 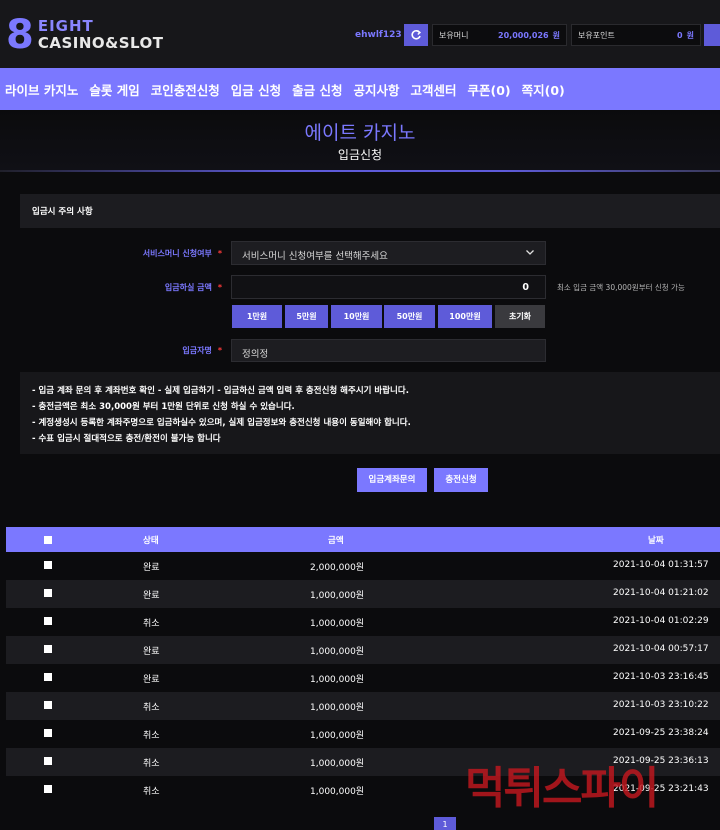 What do you see at coordinates (202, 350) in the screenshot?
I see `depositor-label: 입금자명 *` at bounding box center [202, 350].